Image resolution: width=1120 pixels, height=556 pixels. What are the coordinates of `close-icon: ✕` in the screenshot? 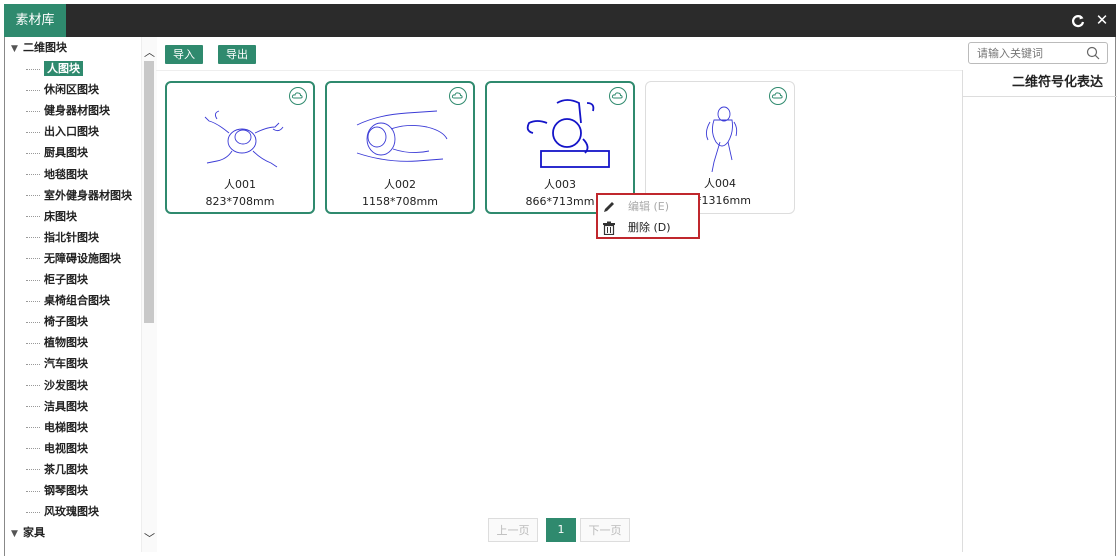 It's located at (1102, 20).